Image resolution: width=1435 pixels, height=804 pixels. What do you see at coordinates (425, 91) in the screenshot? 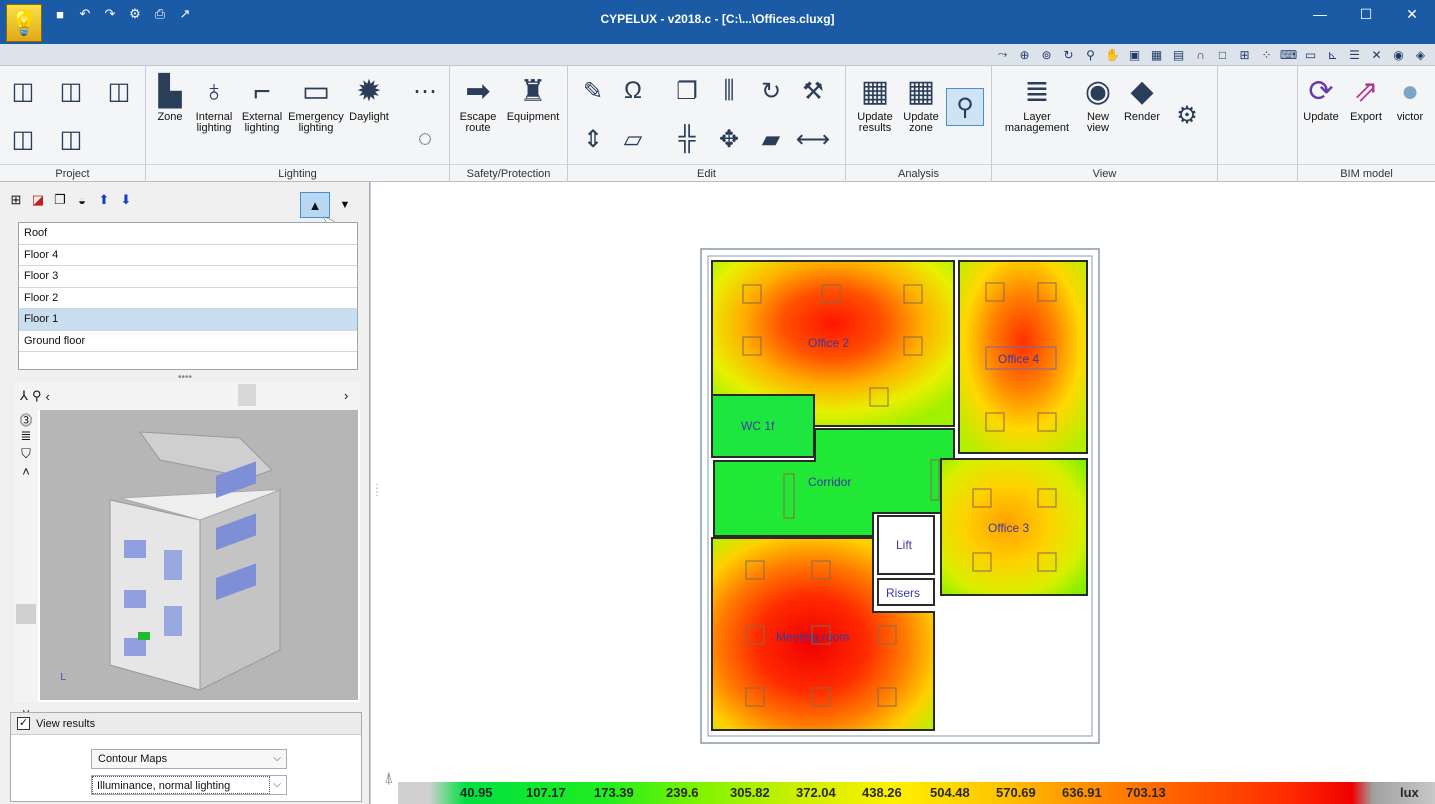
I see `dots-icon: ⋯` at bounding box center [425, 91].